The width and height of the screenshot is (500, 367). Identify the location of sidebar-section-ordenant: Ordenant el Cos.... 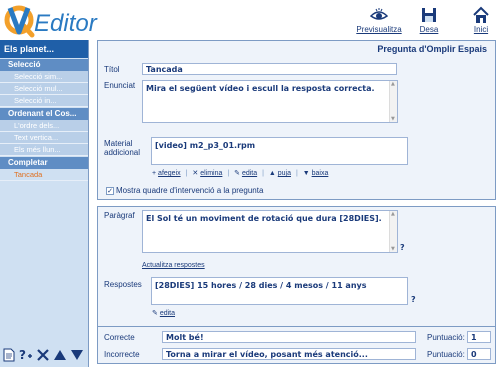
(44, 114).